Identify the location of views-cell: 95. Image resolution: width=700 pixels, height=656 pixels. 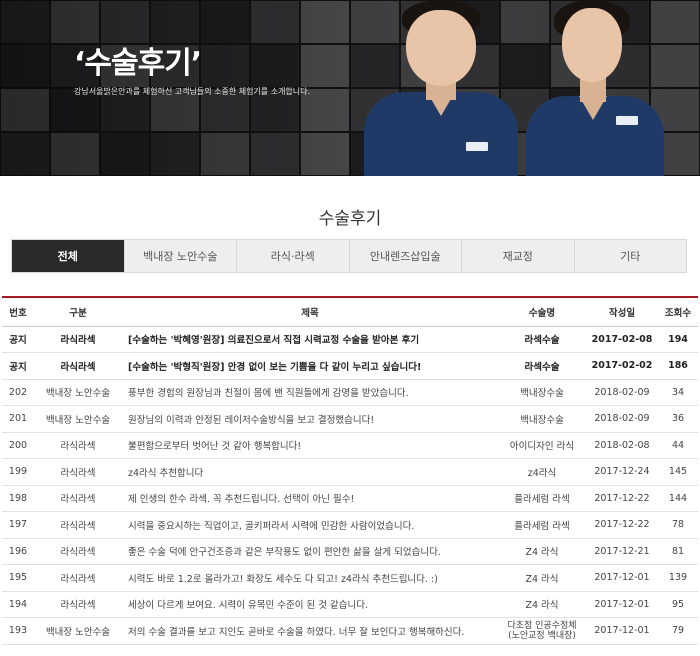
(678, 604).